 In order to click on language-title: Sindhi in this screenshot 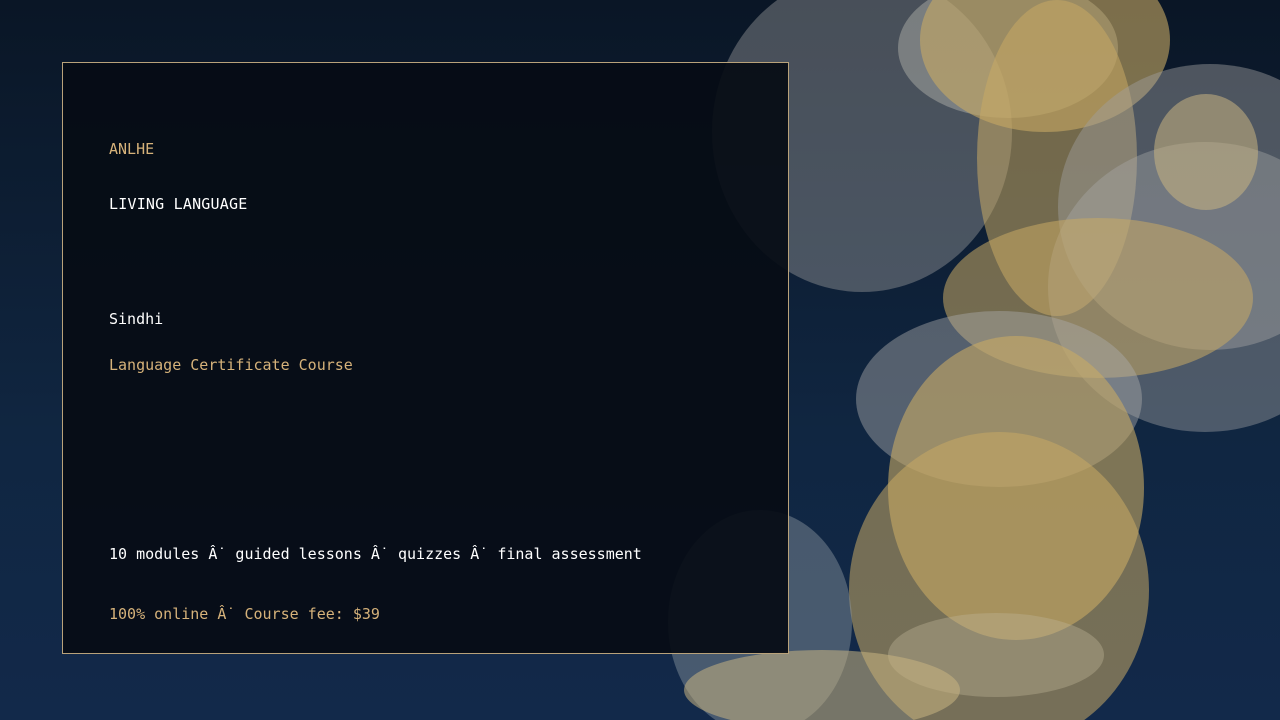, I will do `click(136, 319)`.